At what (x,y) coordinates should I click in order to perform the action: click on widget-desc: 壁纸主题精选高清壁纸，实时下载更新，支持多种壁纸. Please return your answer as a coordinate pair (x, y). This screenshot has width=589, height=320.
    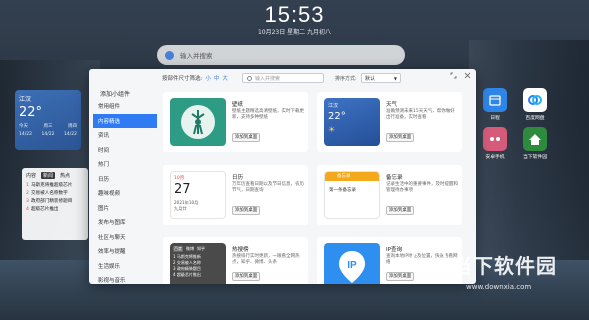
    Looking at the image, I should click on (268, 114).